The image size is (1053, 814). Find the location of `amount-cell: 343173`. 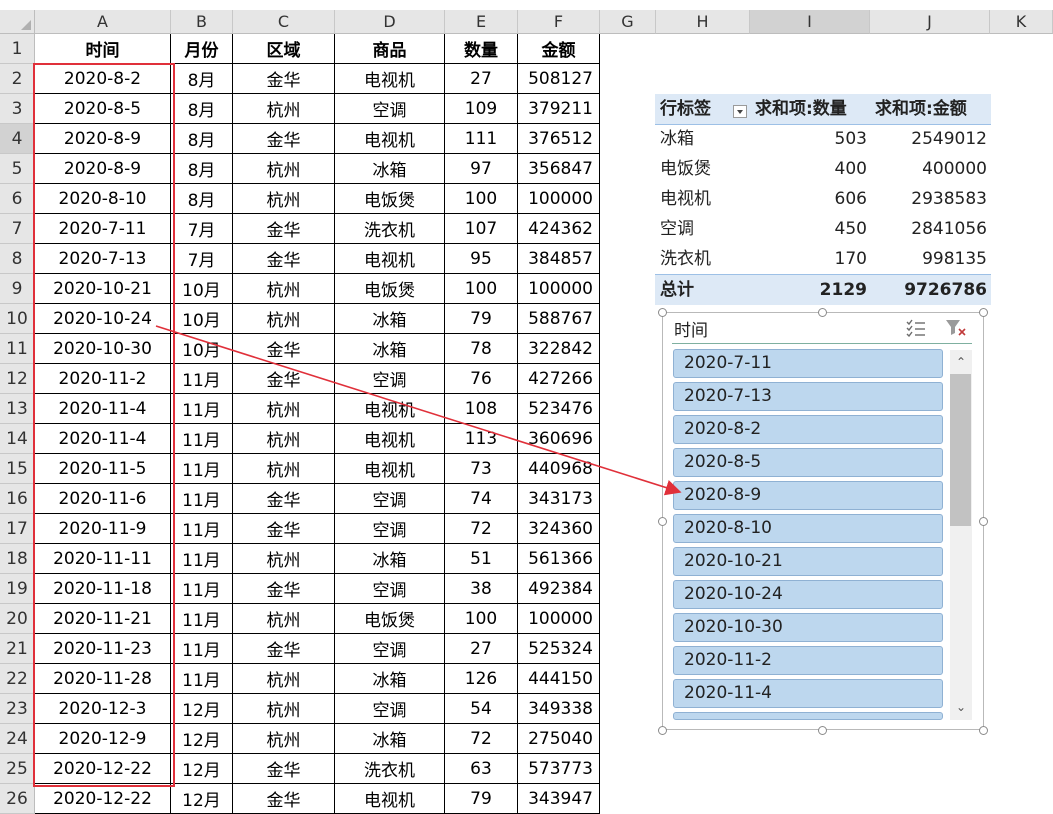

amount-cell: 343173 is located at coordinates (559, 499).